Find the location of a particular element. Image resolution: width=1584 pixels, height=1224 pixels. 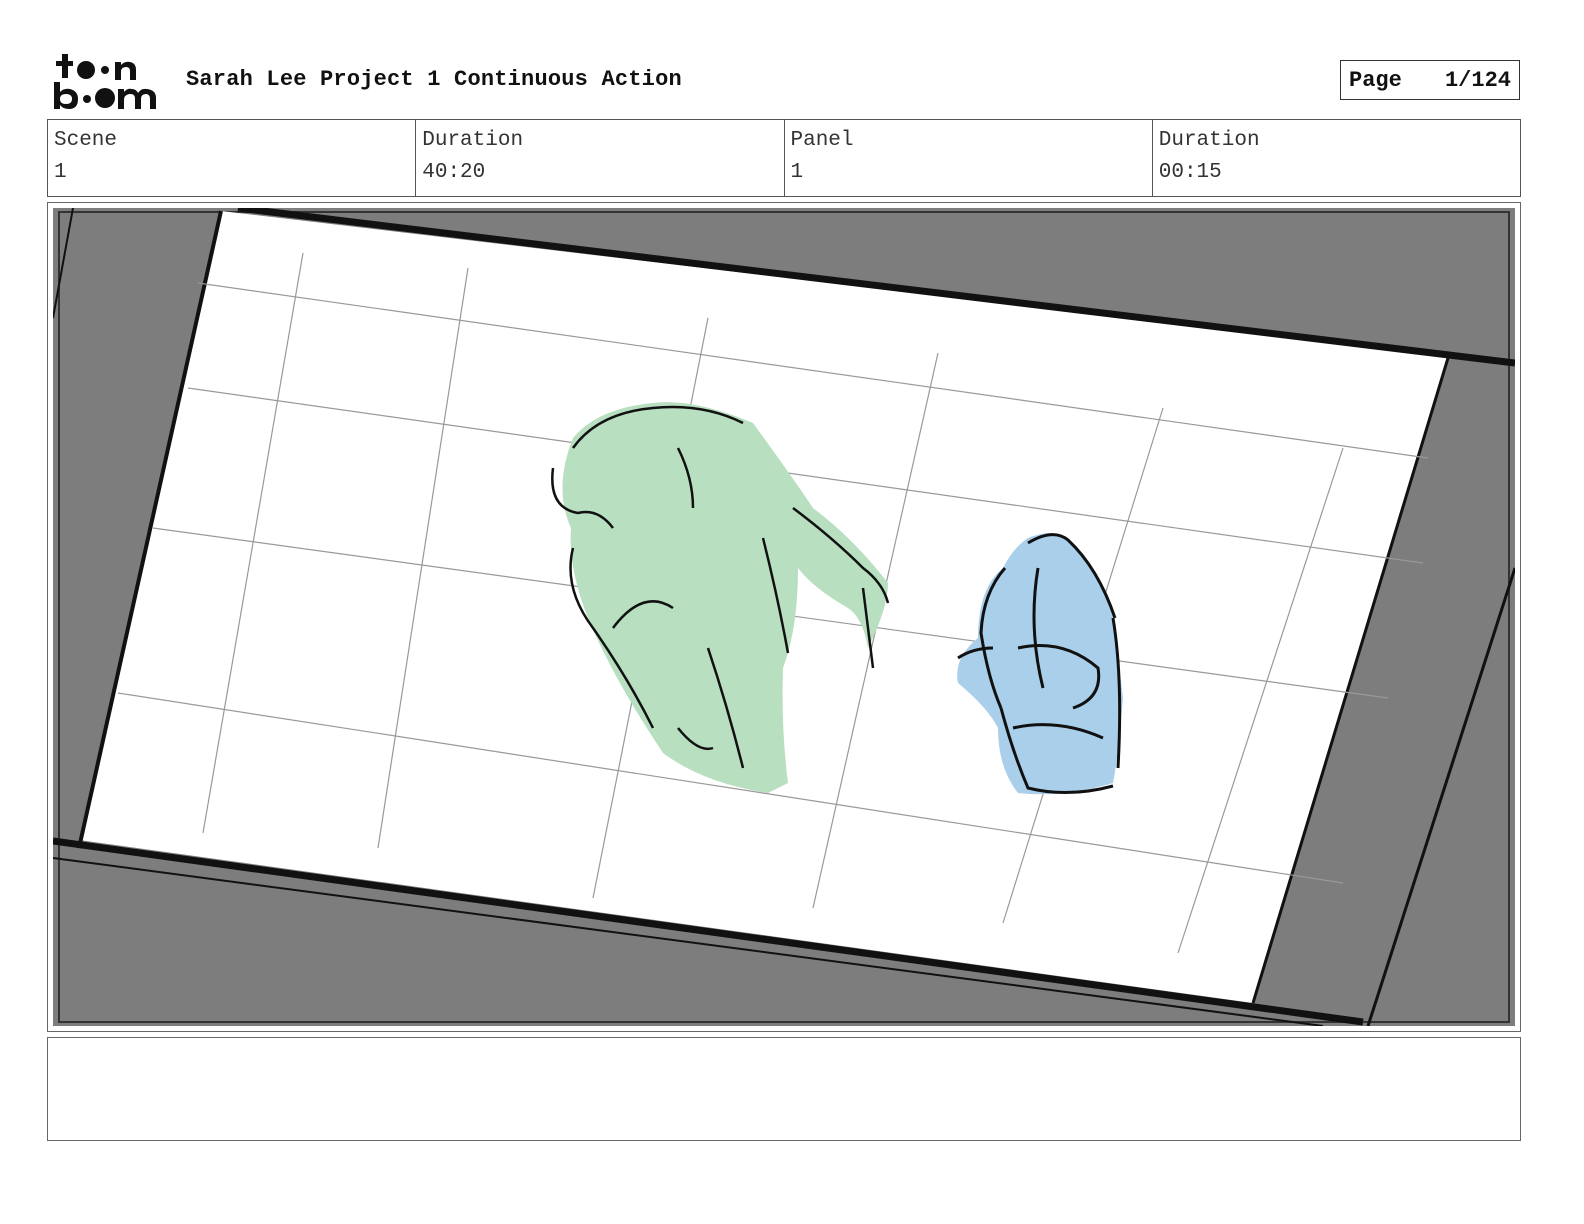

panel-value: 1 is located at coordinates (797, 172).